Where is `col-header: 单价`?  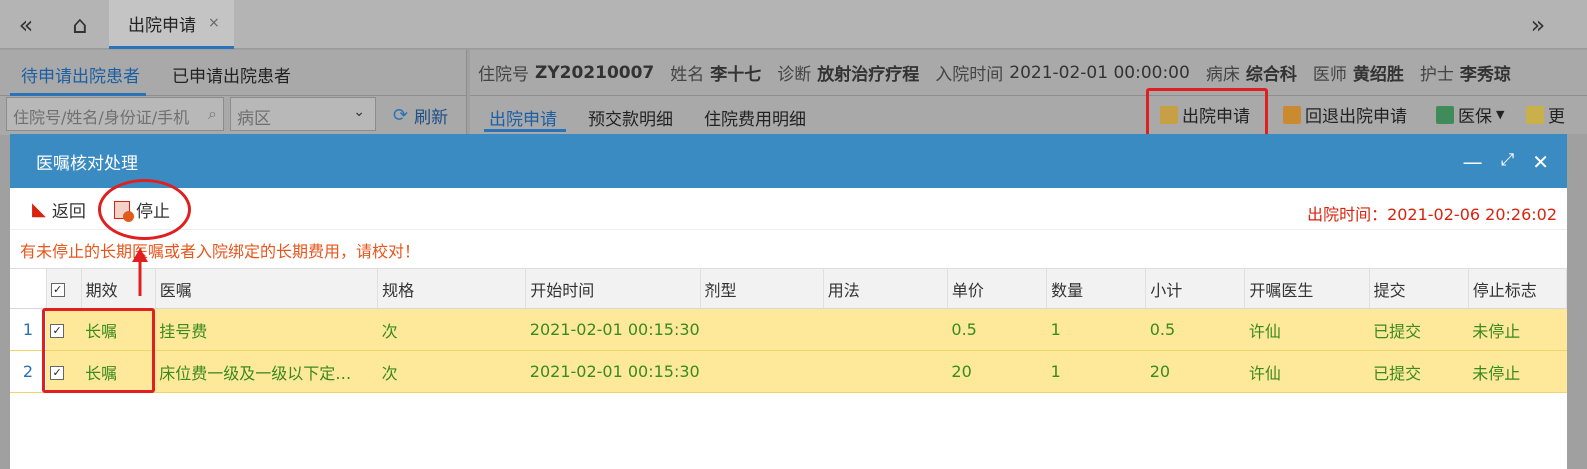 col-header: 单价 is located at coordinates (997, 288).